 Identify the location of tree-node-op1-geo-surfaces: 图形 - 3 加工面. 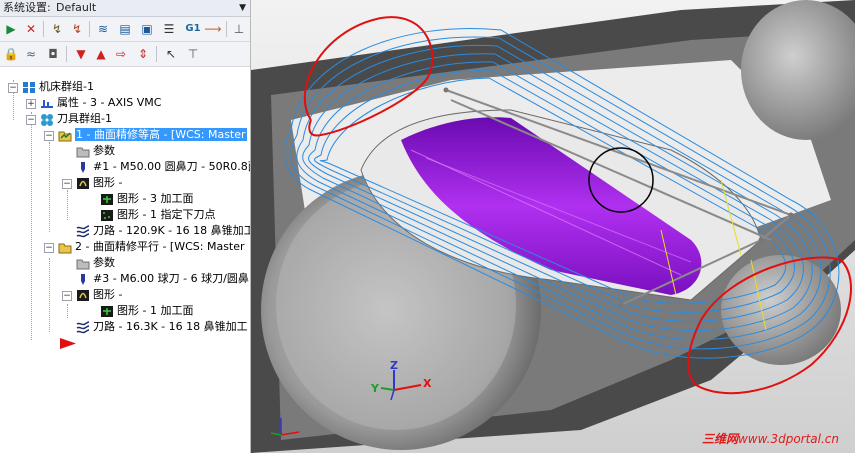
(146, 199).